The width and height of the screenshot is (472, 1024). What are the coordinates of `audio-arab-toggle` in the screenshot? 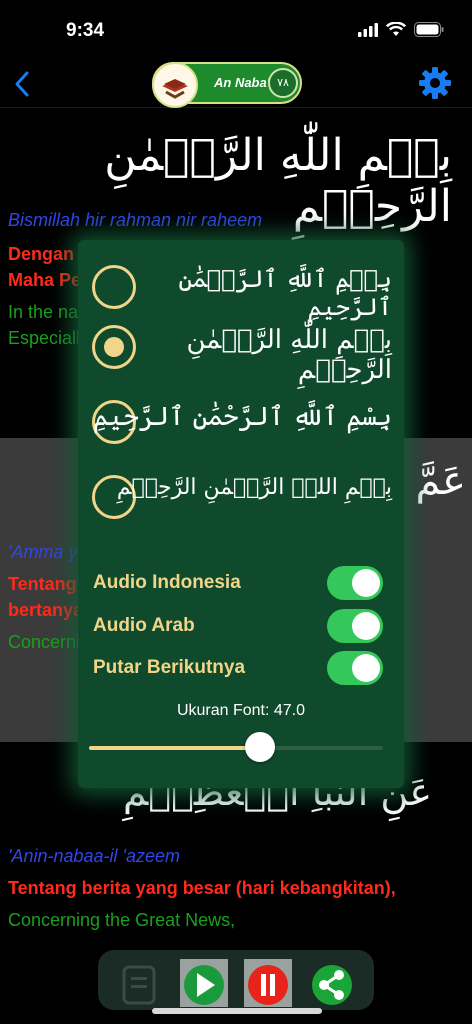 It's located at (355, 626).